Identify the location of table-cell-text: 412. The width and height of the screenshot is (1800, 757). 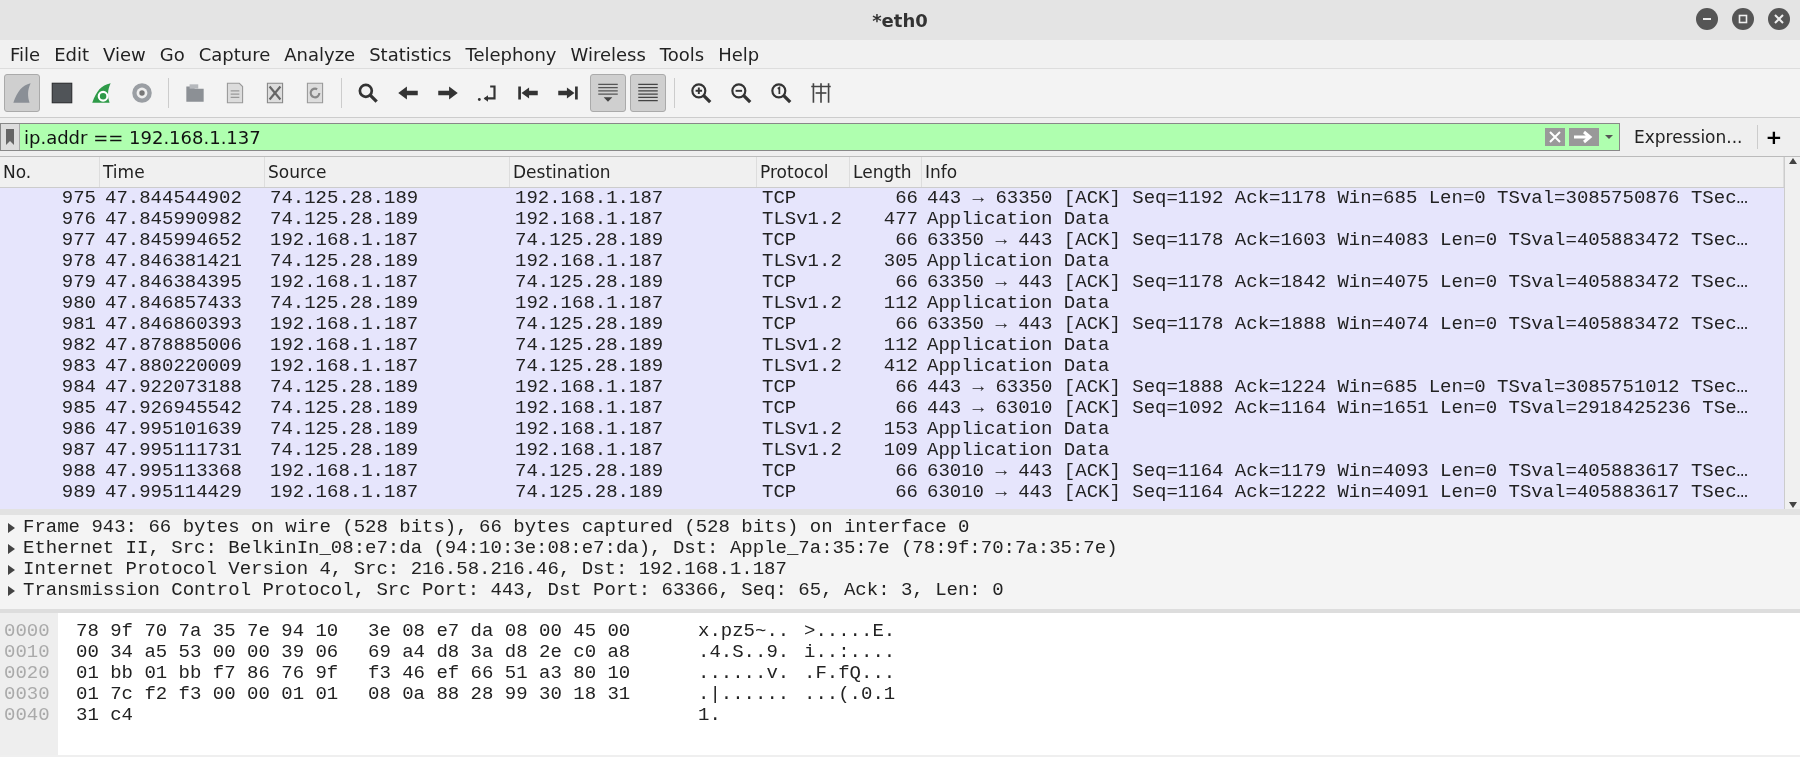
(900, 366).